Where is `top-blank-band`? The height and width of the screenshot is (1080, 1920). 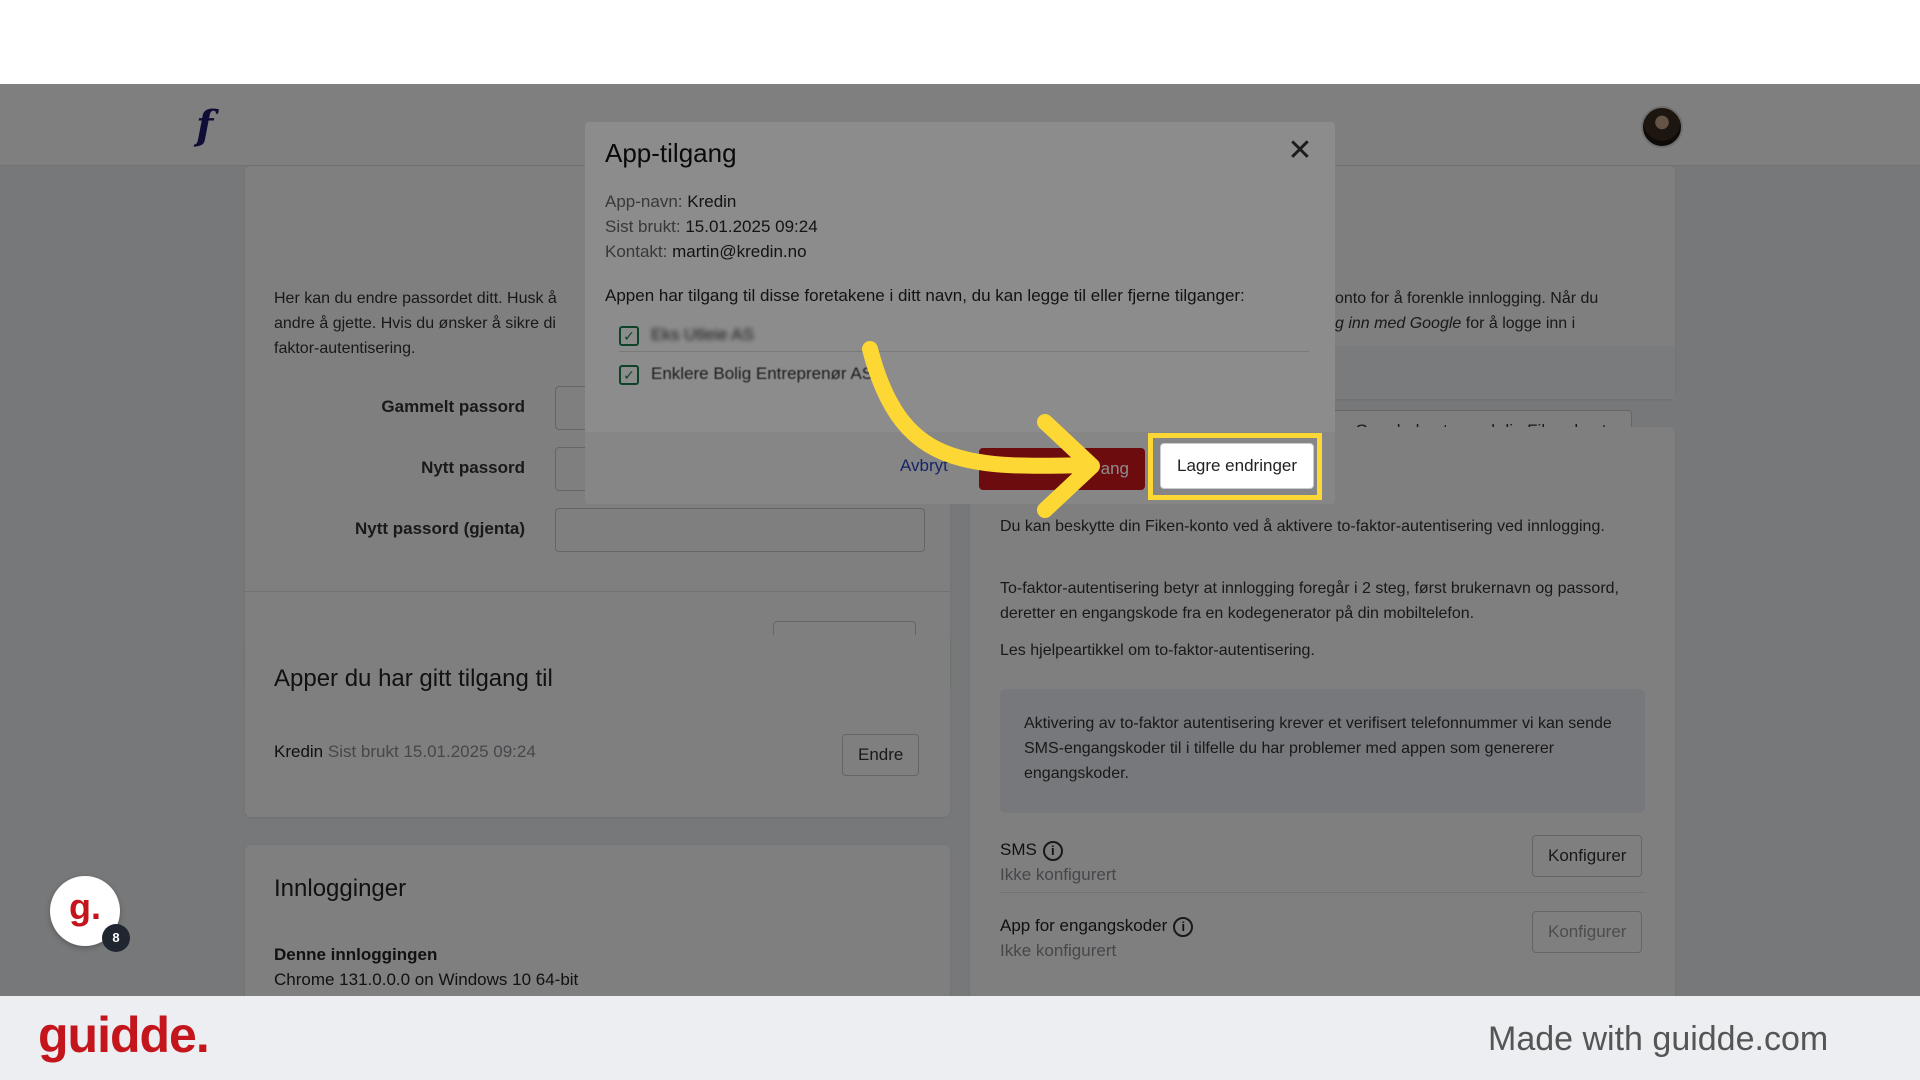
top-blank-band is located at coordinates (960, 42).